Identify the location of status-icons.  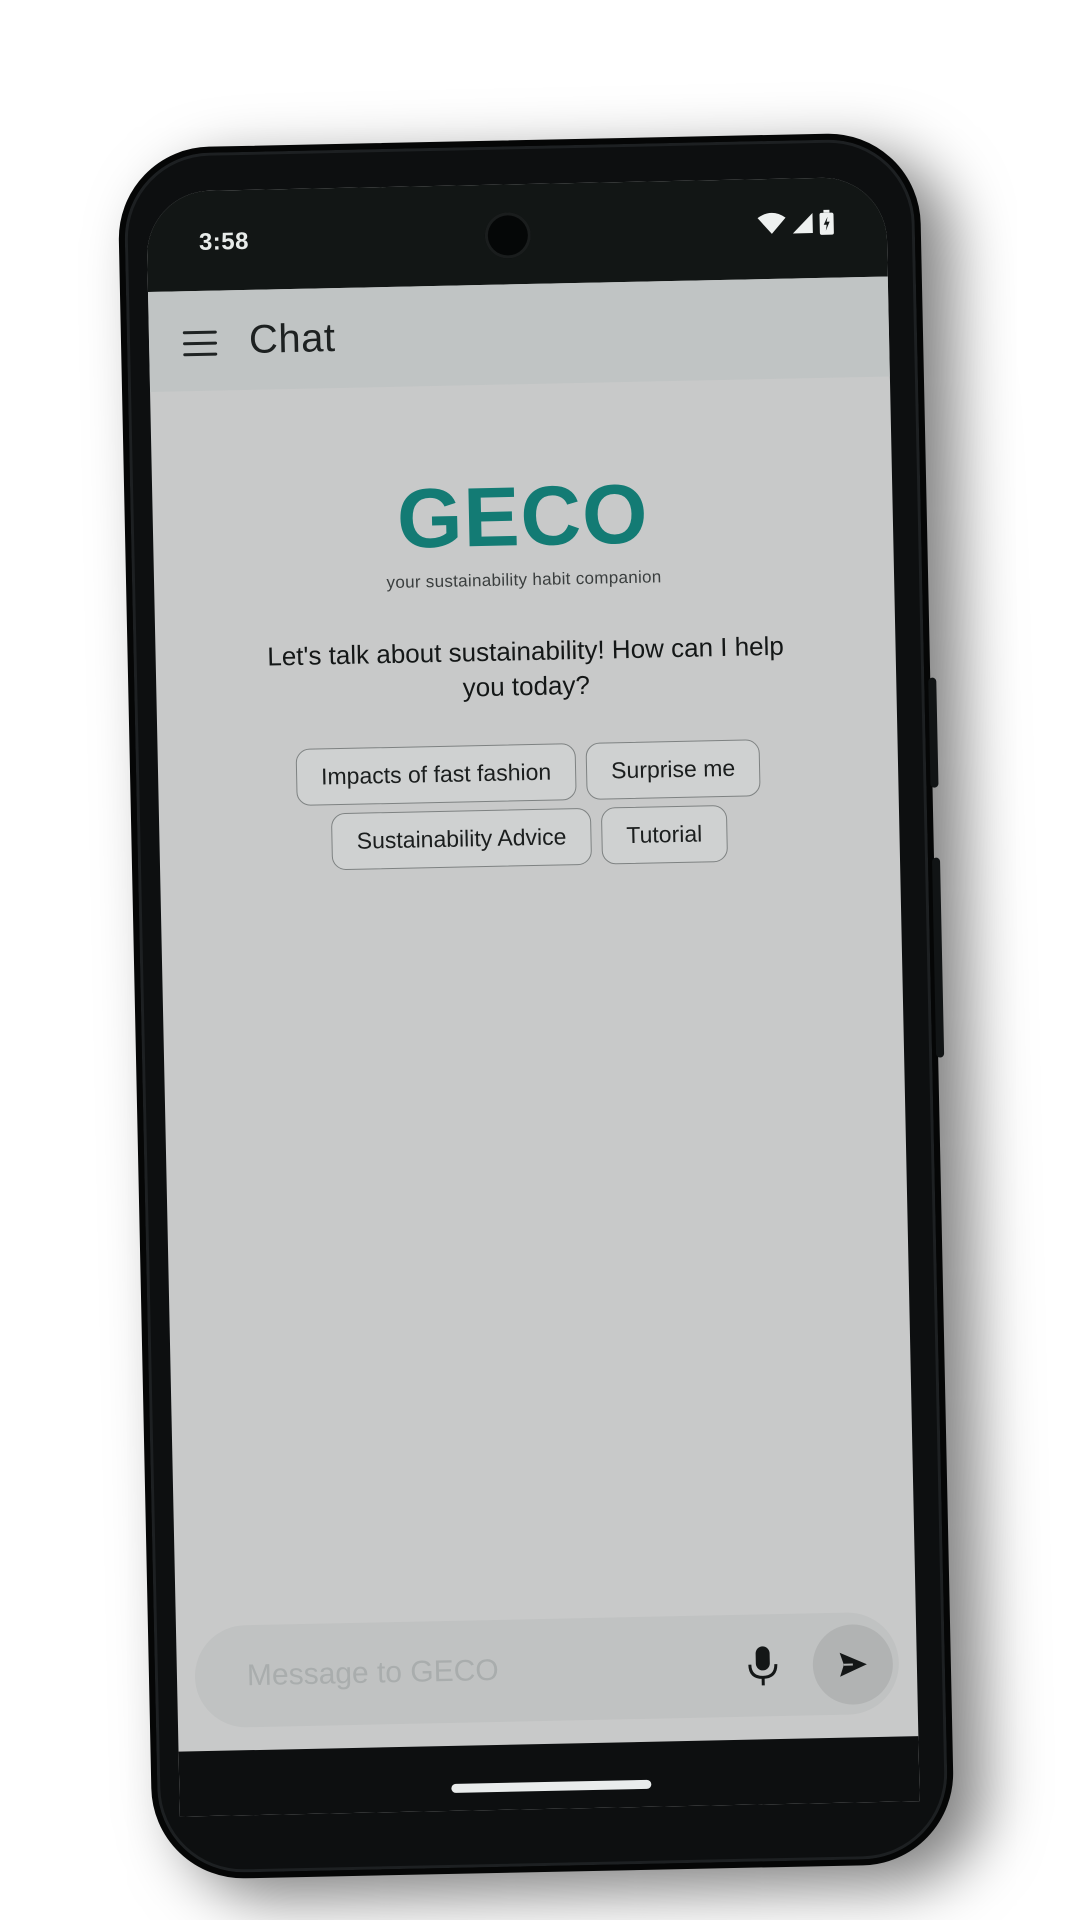
(795, 224).